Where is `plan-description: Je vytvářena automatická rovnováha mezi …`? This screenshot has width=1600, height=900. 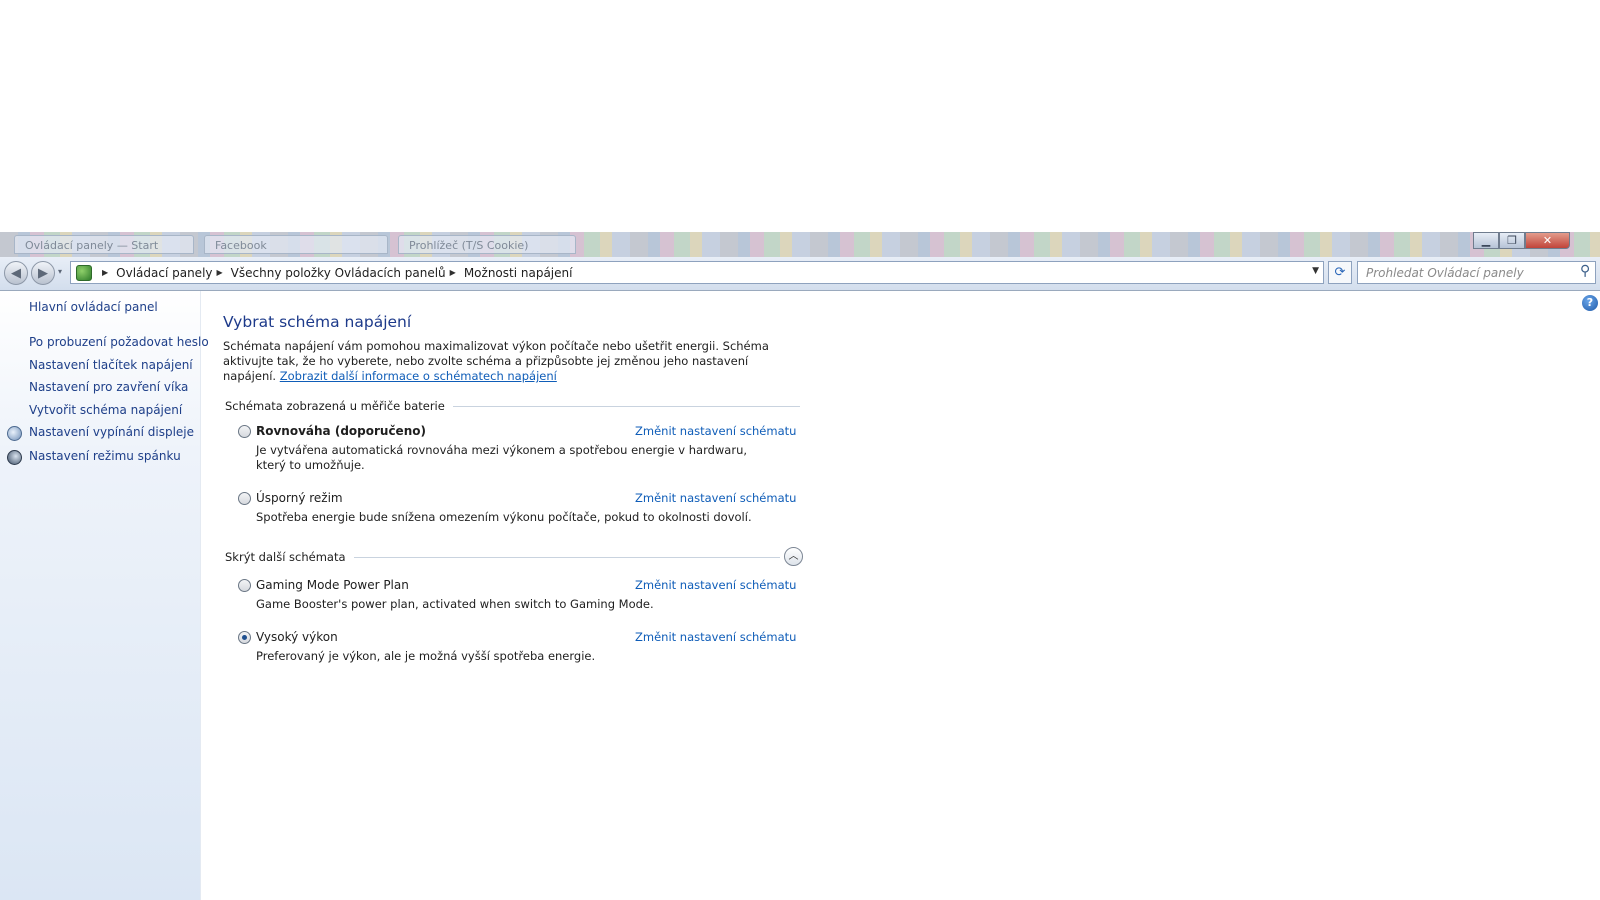 plan-description: Je vytvářena automatická rovnováha mezi … is located at coordinates (502, 457).